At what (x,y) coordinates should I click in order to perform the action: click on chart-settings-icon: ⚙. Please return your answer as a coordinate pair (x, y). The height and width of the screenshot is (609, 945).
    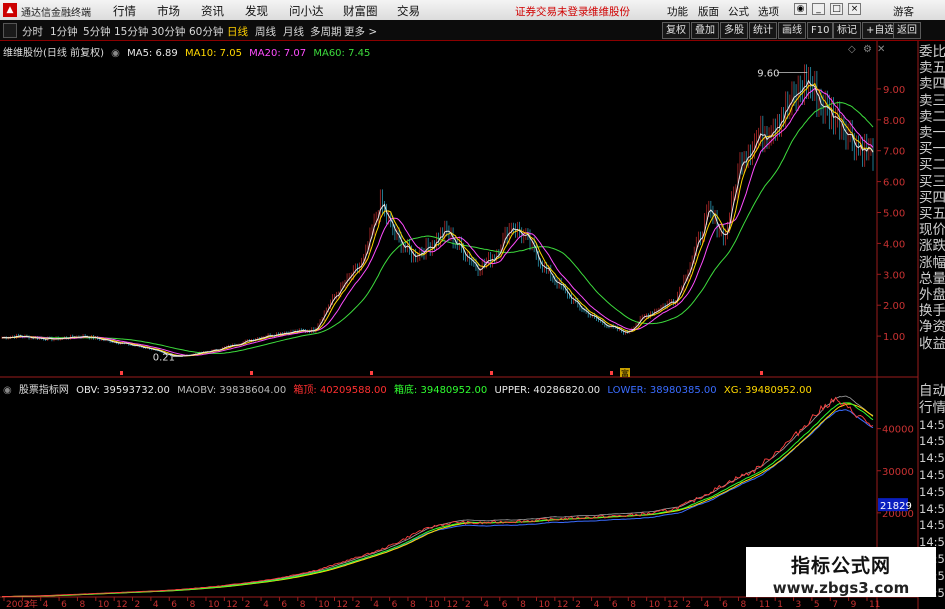
    Looking at the image, I should click on (867, 49).